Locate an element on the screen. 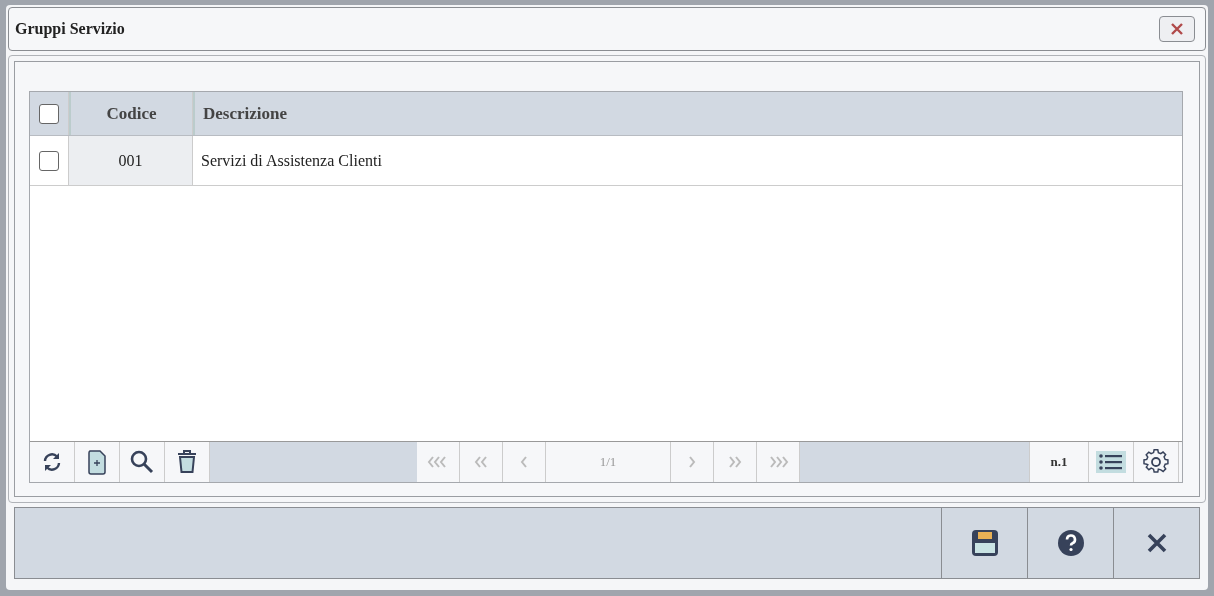  table-cell-text: Servizi di Assistenza Clienti is located at coordinates (291, 160).